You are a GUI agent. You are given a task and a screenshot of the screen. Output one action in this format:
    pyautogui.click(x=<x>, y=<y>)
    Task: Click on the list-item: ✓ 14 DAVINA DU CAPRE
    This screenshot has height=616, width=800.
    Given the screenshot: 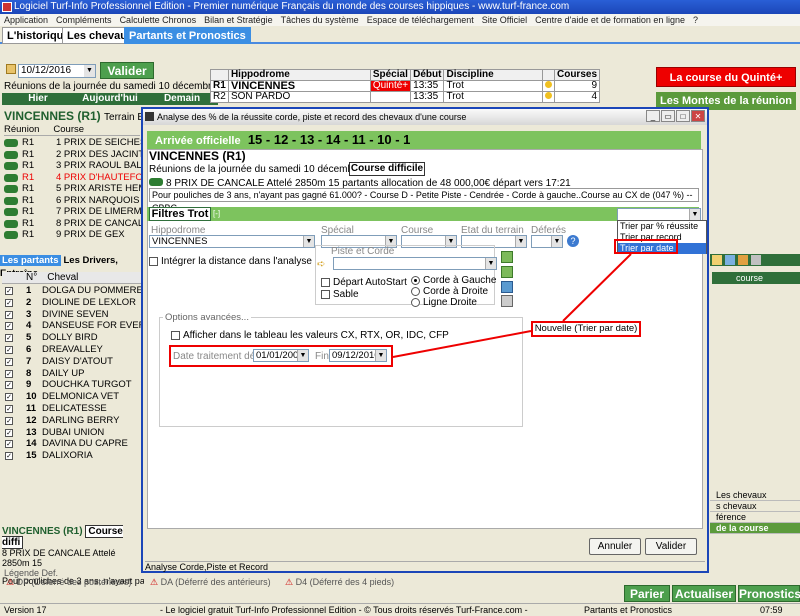 What is the action you would take?
    pyautogui.click(x=73, y=444)
    